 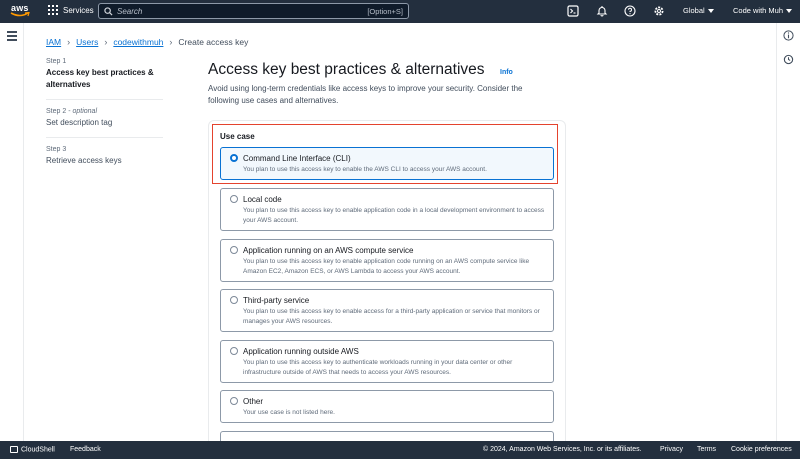 I want to click on option-title: Command Line Interface (CLI), so click(x=297, y=158).